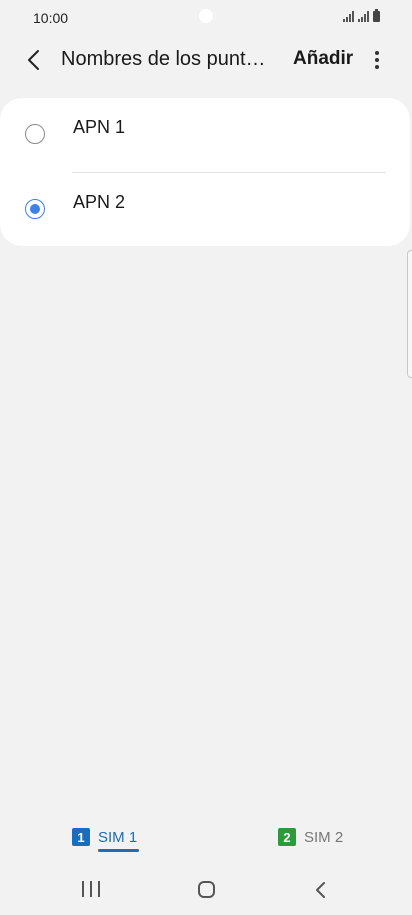 The width and height of the screenshot is (412, 915). I want to click on status-time: 10:00, so click(51, 18).